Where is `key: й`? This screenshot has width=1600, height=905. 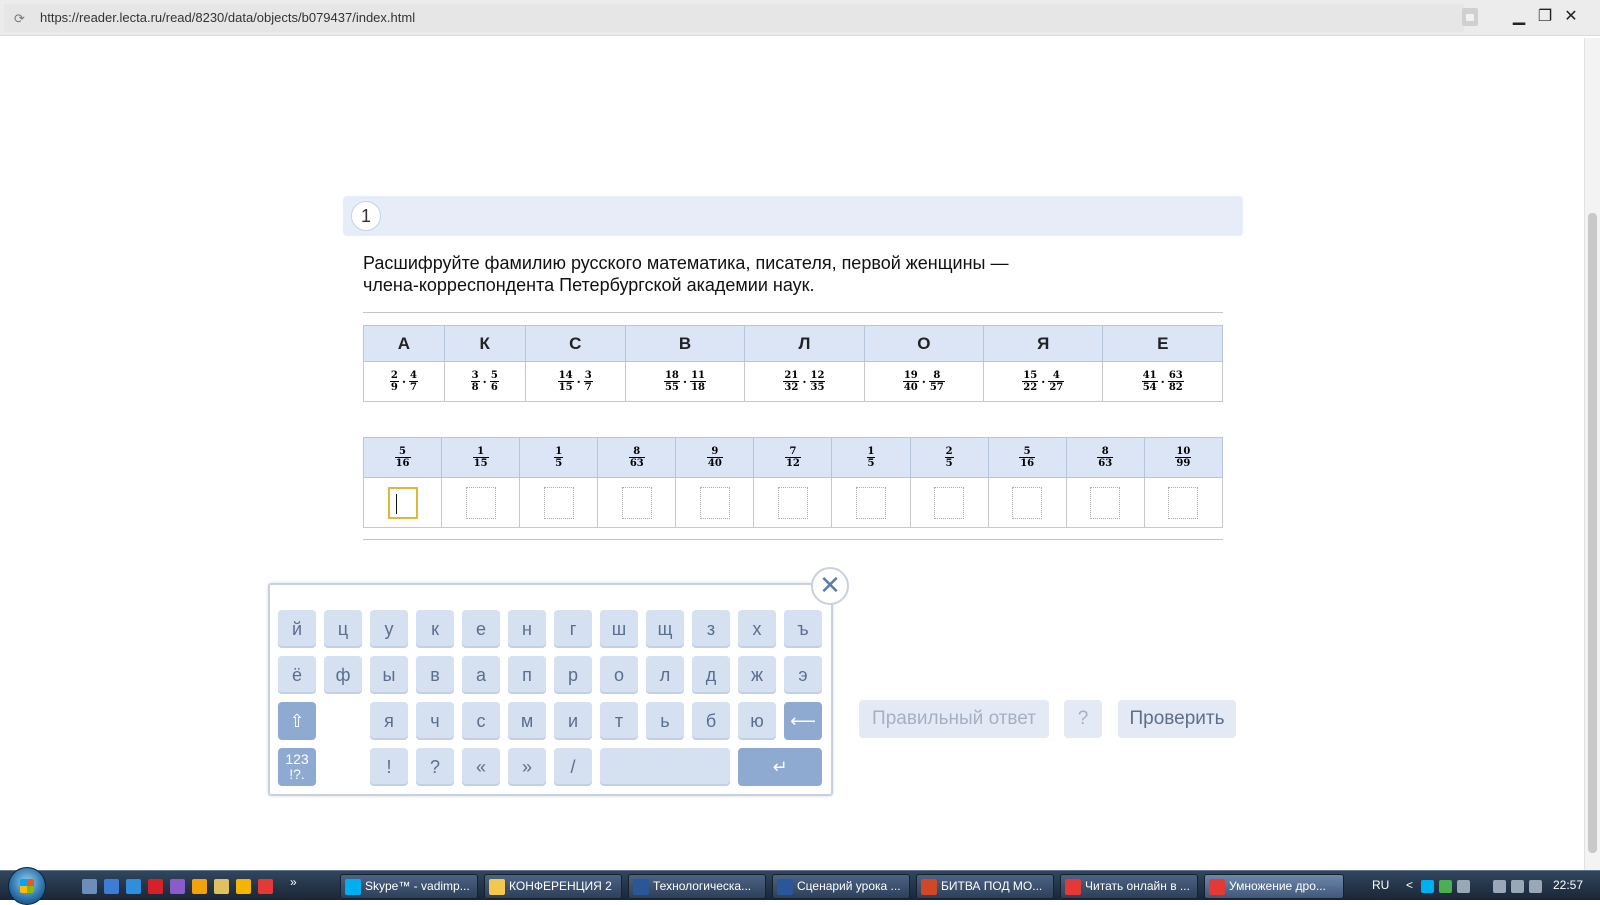 key: й is located at coordinates (297, 629).